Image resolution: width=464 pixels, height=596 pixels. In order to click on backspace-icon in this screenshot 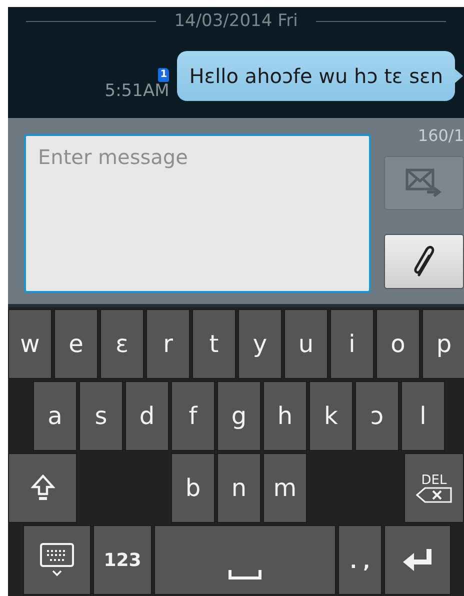, I will do `click(434, 494)`.